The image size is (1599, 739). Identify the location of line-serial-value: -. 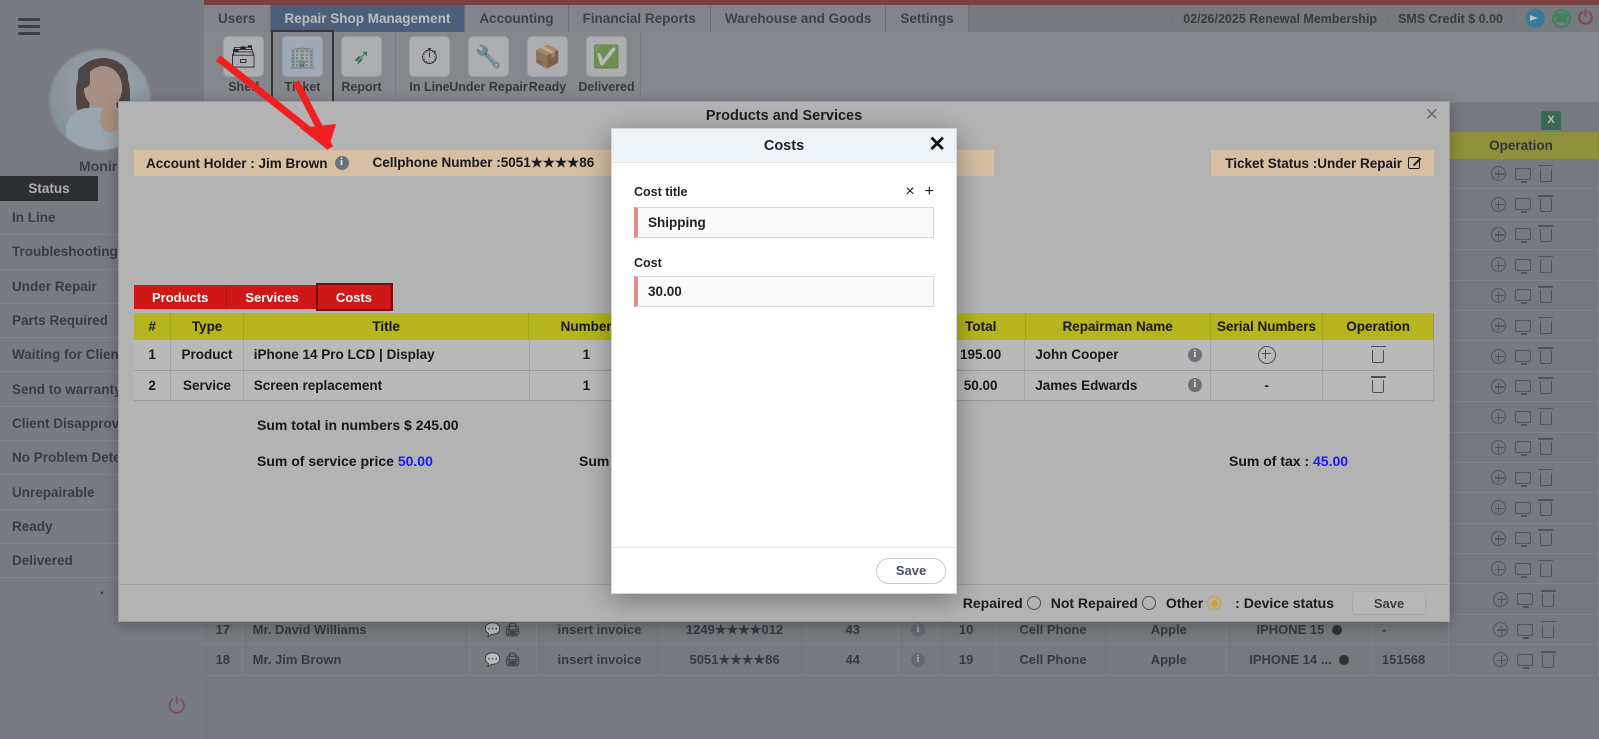
(1266, 385).